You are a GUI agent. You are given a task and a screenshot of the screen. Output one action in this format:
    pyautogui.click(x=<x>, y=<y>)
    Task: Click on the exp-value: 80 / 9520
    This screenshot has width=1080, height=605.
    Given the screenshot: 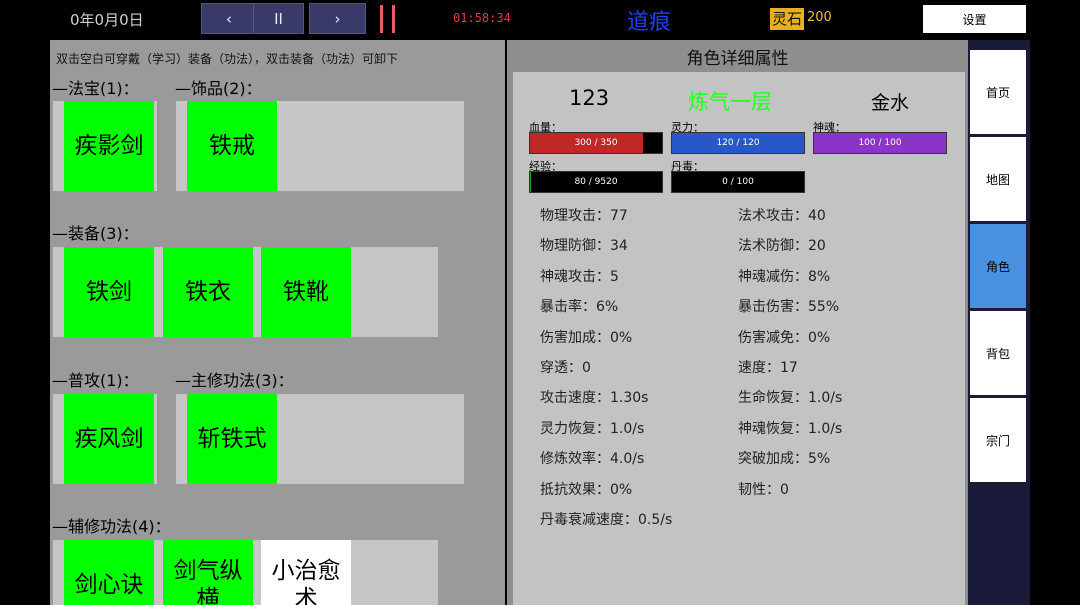 What is the action you would take?
    pyautogui.click(x=596, y=182)
    